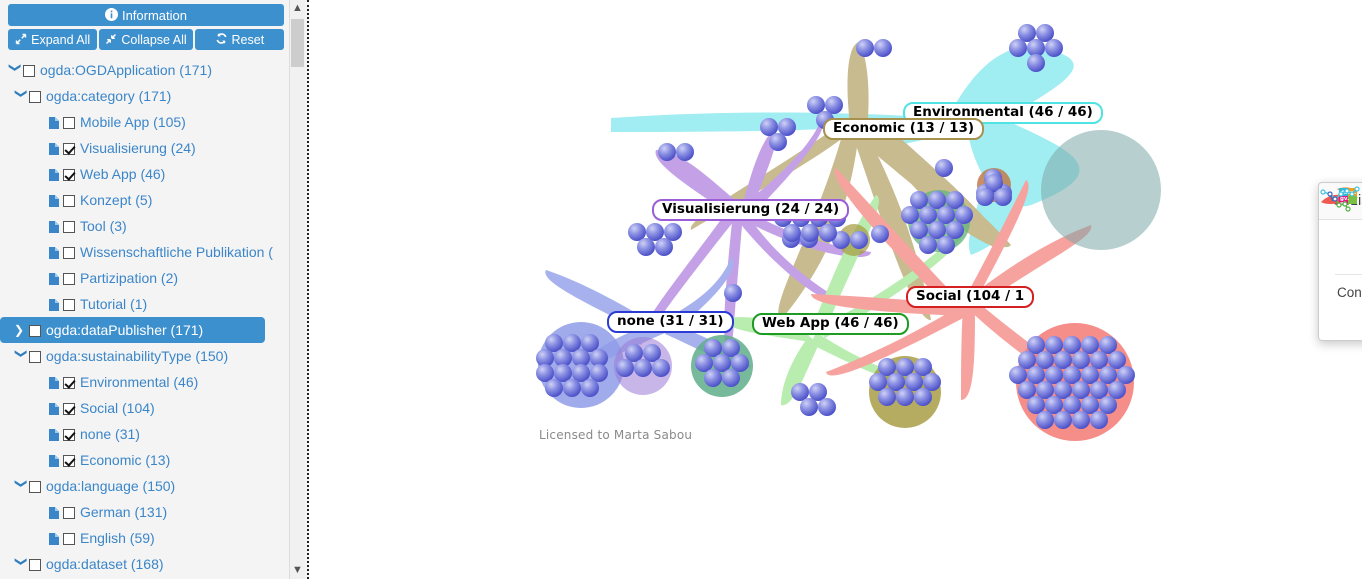 Image resolution: width=1362 pixels, height=579 pixels. What do you see at coordinates (103, 226) in the screenshot?
I see `tree-node-label: Tool (3)` at bounding box center [103, 226].